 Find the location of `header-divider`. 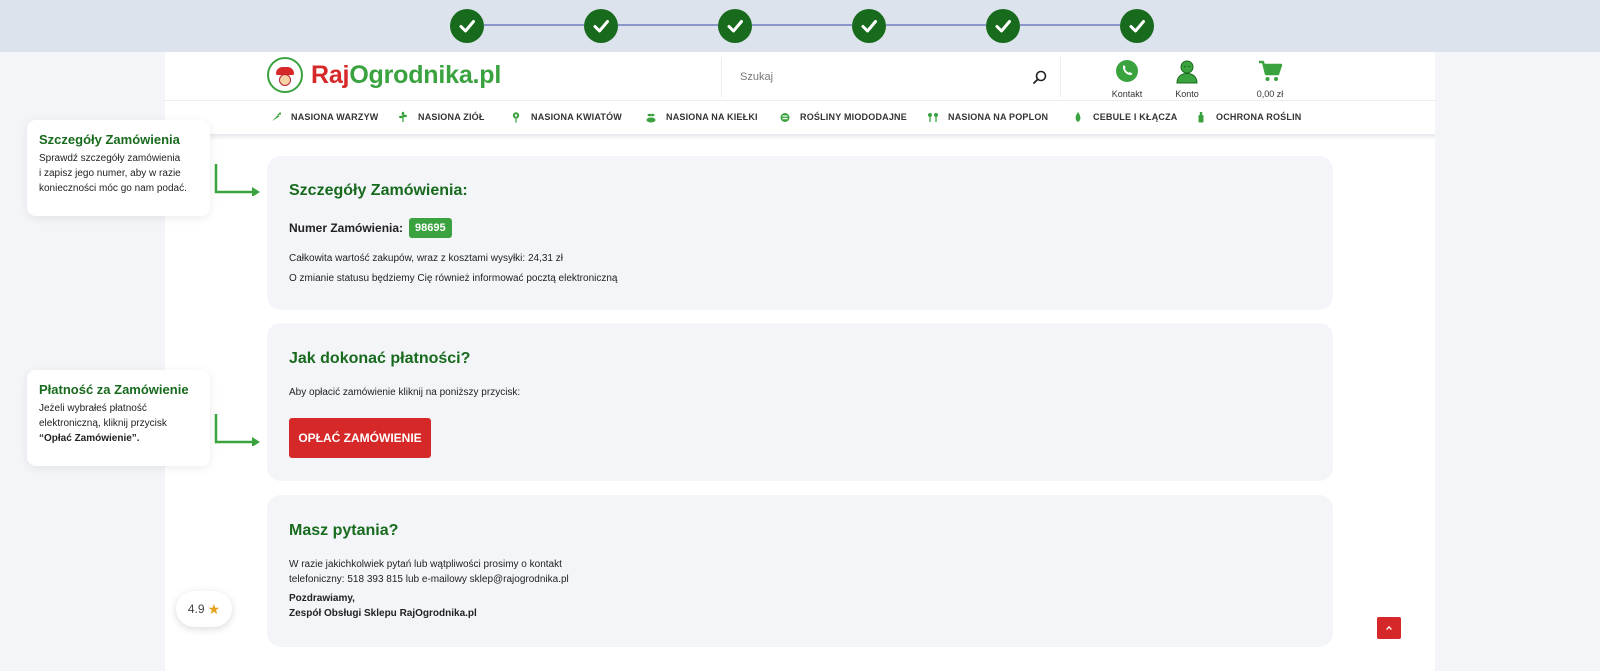

header-divider is located at coordinates (800, 100).